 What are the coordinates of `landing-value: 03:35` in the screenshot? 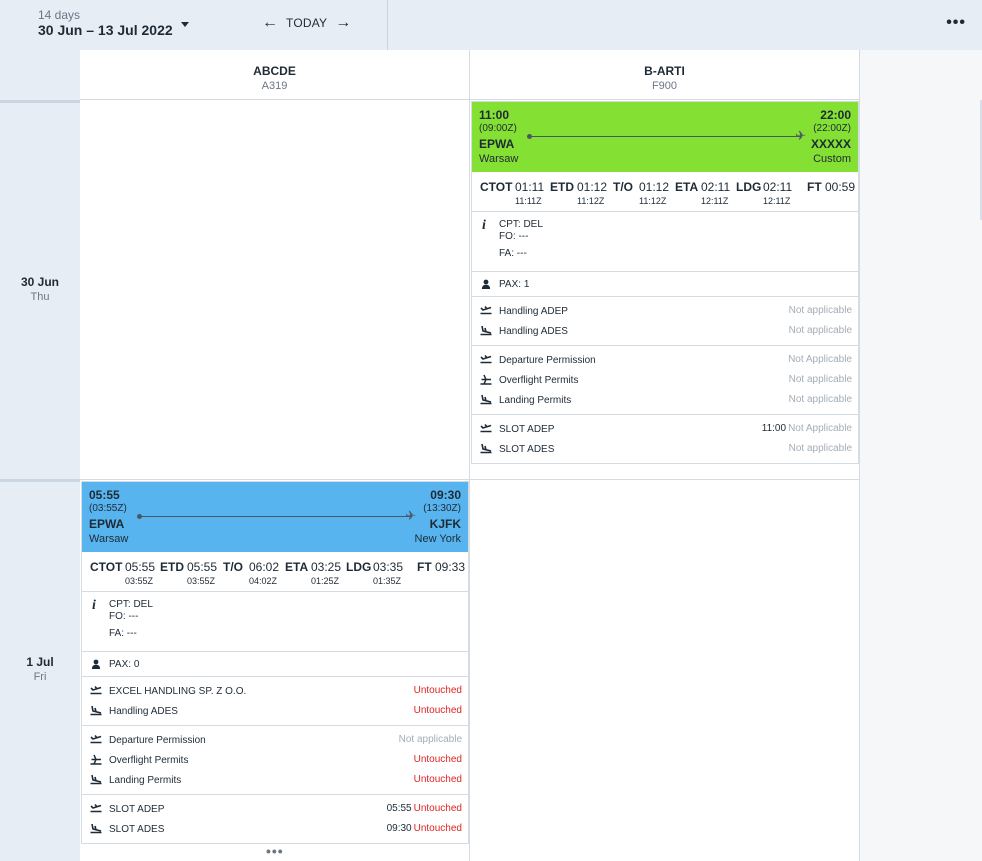 It's located at (388, 567).